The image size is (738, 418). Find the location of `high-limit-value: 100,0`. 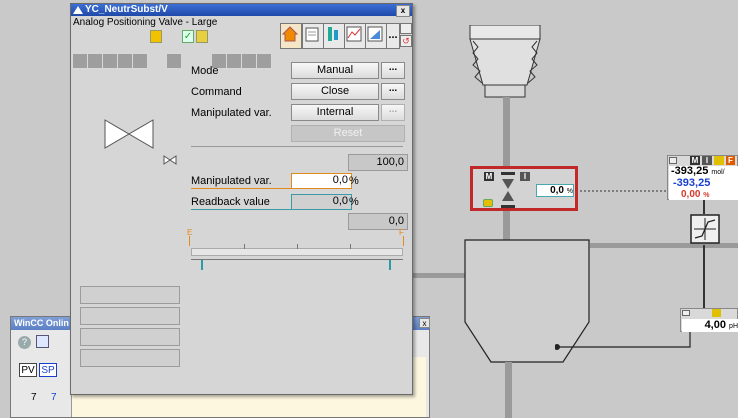

high-limit-value: 100,0 is located at coordinates (378, 162).